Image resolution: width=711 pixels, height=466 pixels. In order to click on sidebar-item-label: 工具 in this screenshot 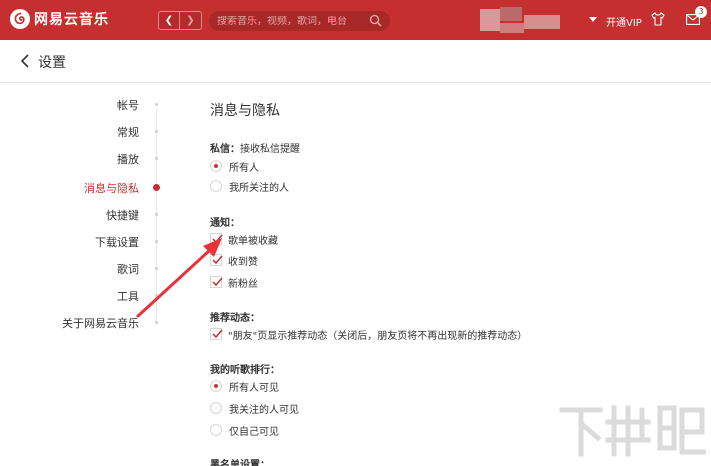, I will do `click(128, 296)`.